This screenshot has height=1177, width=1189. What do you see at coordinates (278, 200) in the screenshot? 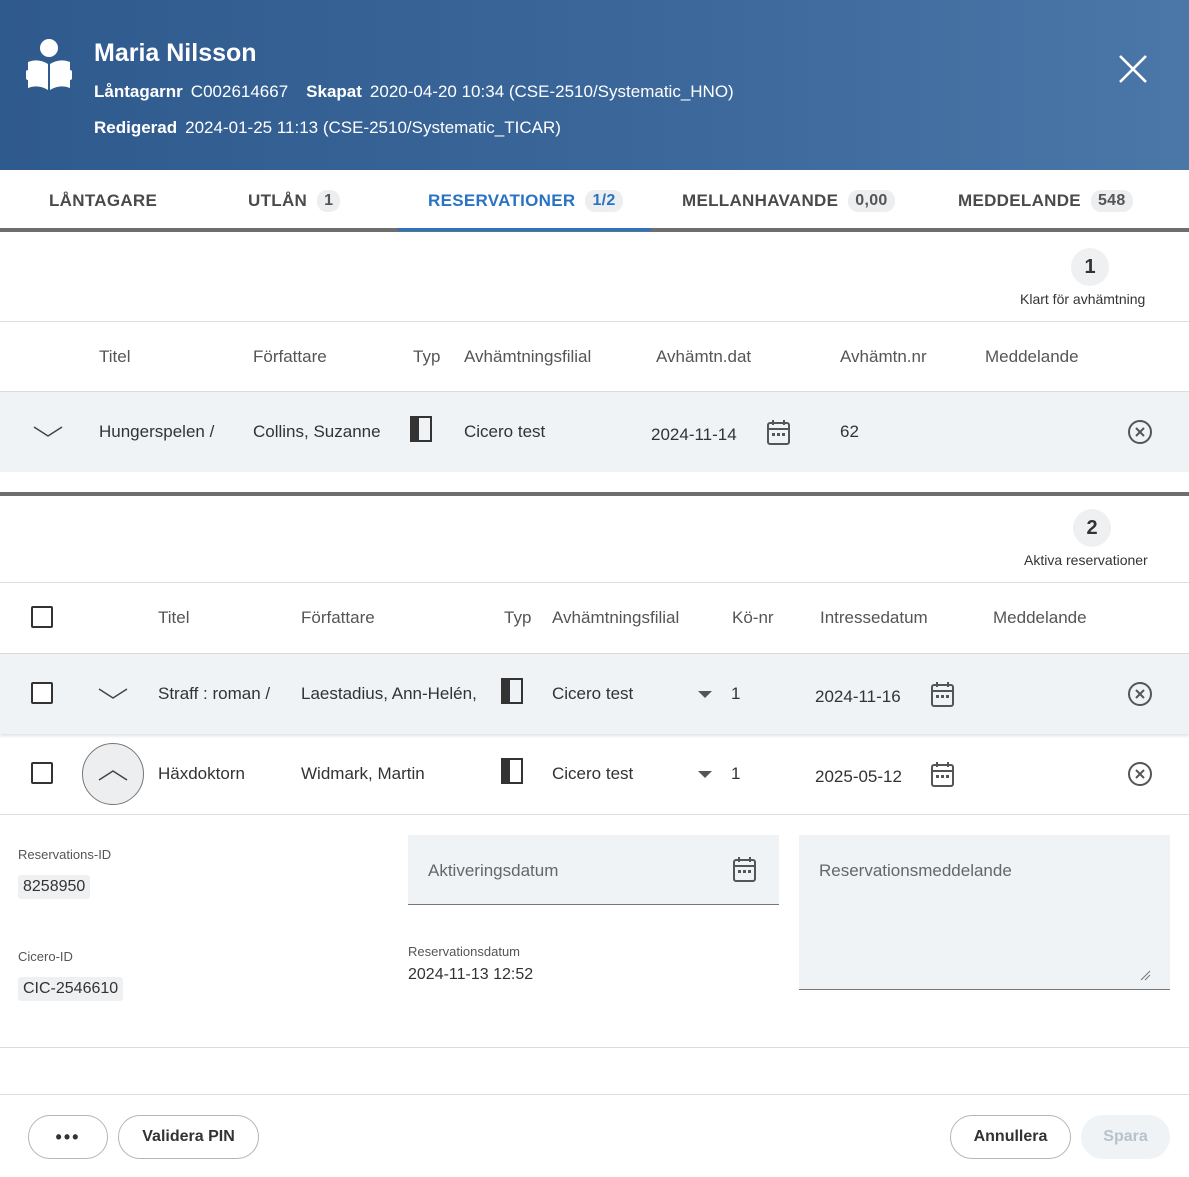
I see `tab-label: UTLÅN` at bounding box center [278, 200].